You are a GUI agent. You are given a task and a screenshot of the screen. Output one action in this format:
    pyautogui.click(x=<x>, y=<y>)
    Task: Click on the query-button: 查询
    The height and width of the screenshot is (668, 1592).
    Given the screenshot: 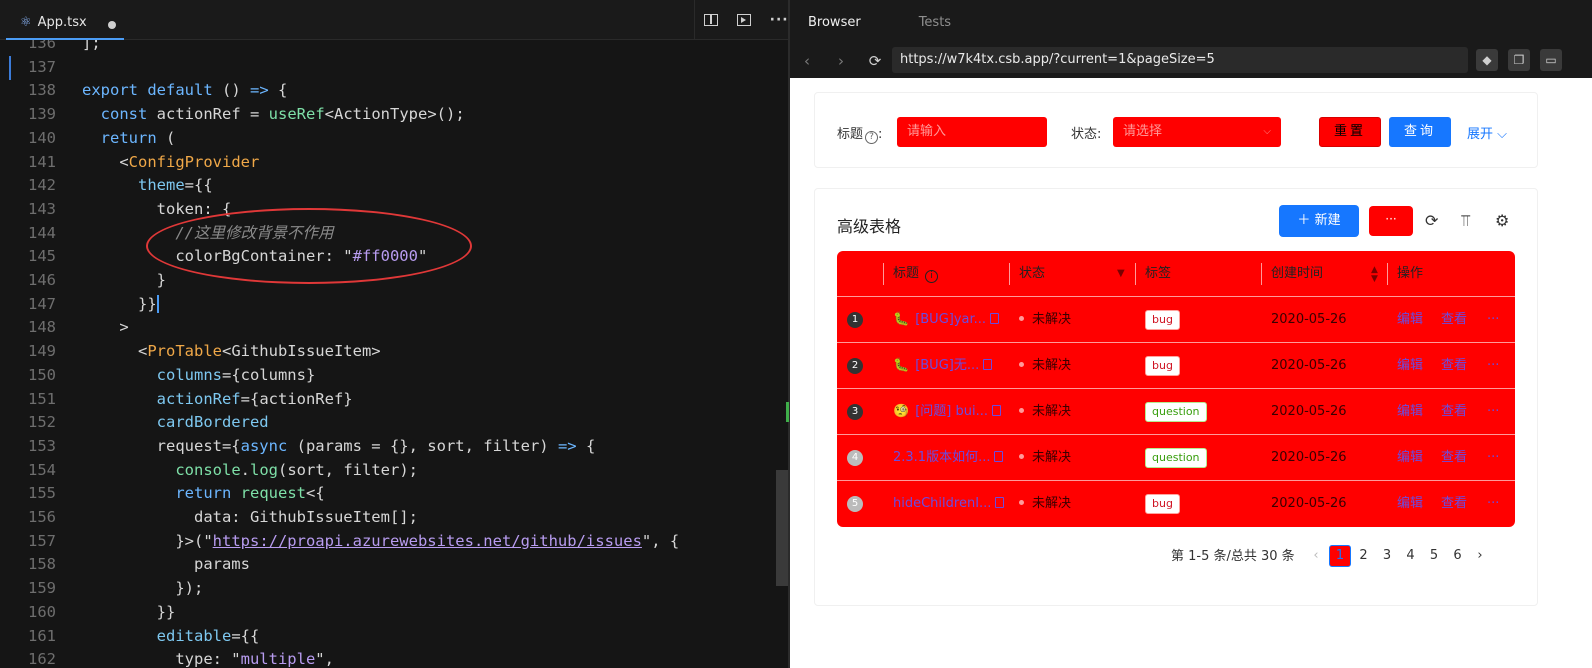 What is the action you would take?
    pyautogui.click(x=1420, y=132)
    